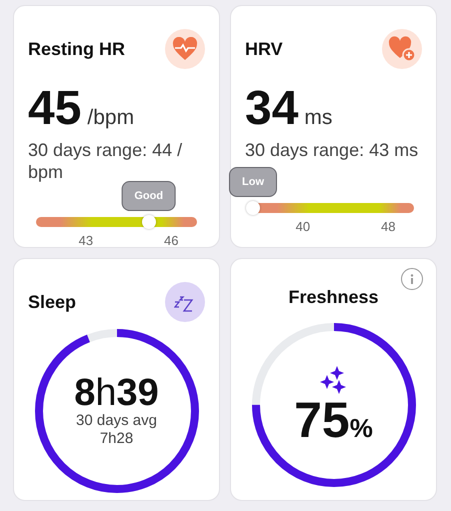 The height and width of the screenshot is (511, 451). I want to click on info-button, so click(412, 279).